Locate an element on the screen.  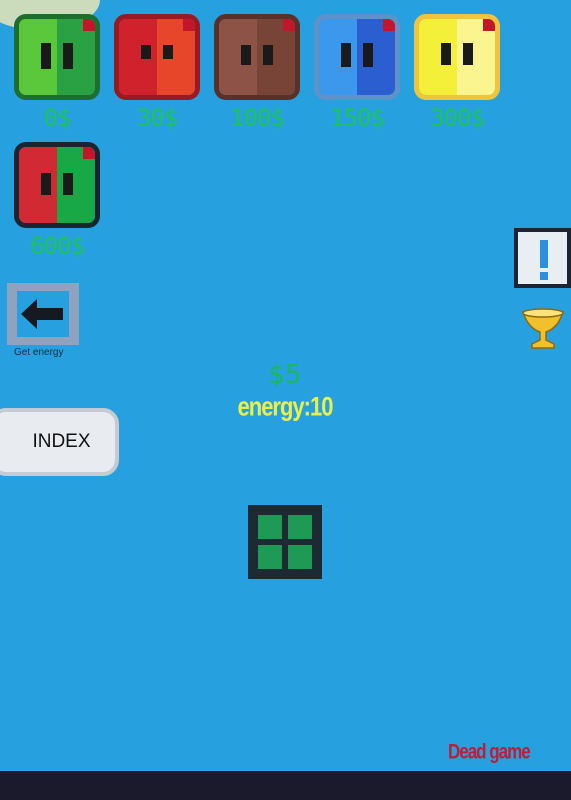
skin-blue is located at coordinates (357, 57).